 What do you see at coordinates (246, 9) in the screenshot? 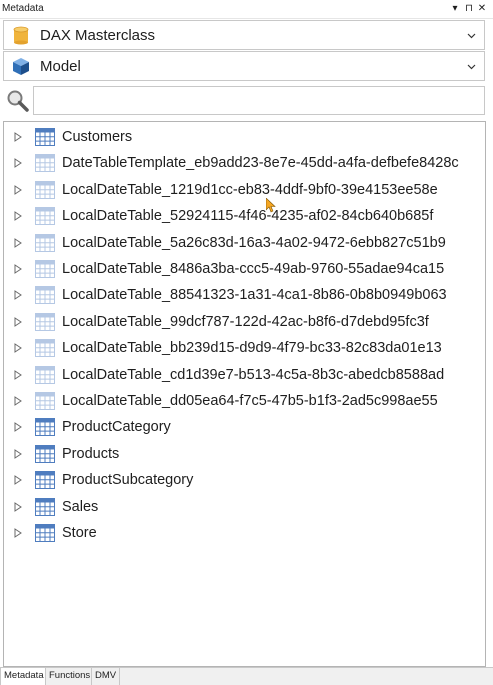
I see `panel-title-bar: Metadata ▾ ⊓ ✕` at bounding box center [246, 9].